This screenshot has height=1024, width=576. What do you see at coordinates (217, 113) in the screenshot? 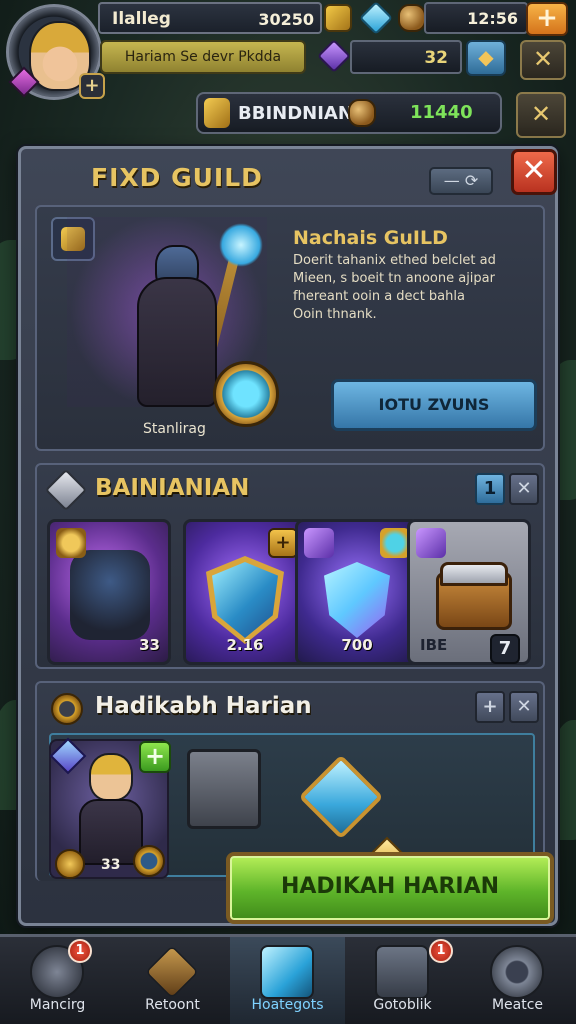
I see `guild-shard-icon` at bounding box center [217, 113].